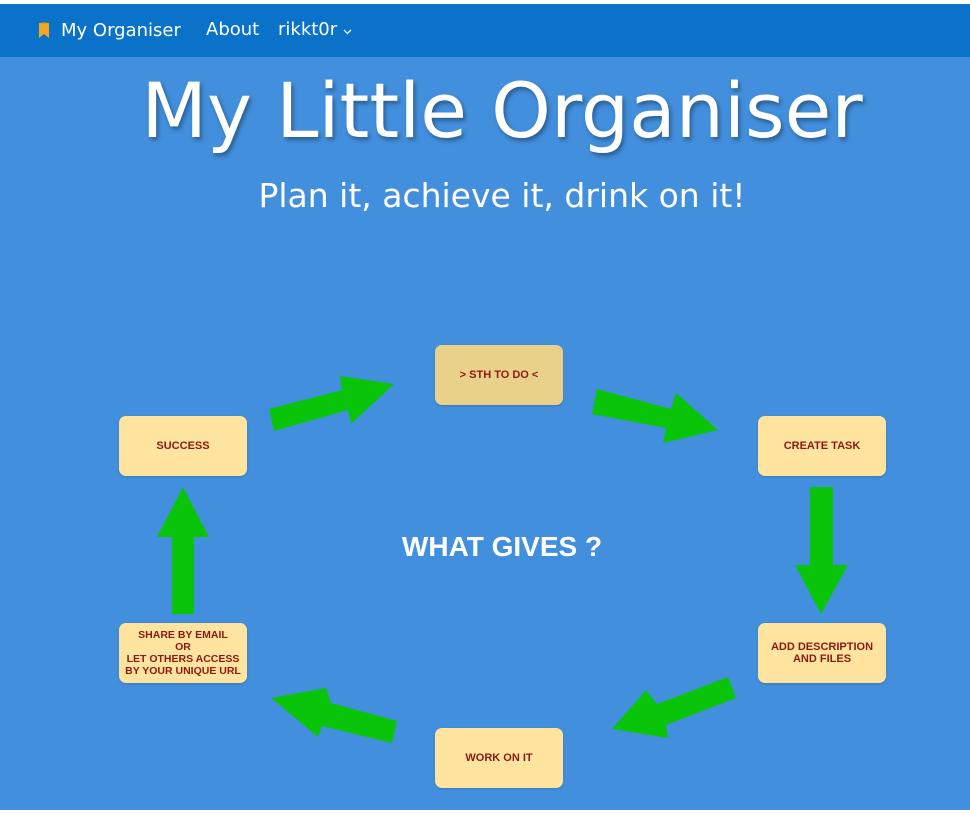 The width and height of the screenshot is (970, 815). Describe the element at coordinates (499, 758) in the screenshot. I see `step-work-on-it: WORK ON IT` at that location.